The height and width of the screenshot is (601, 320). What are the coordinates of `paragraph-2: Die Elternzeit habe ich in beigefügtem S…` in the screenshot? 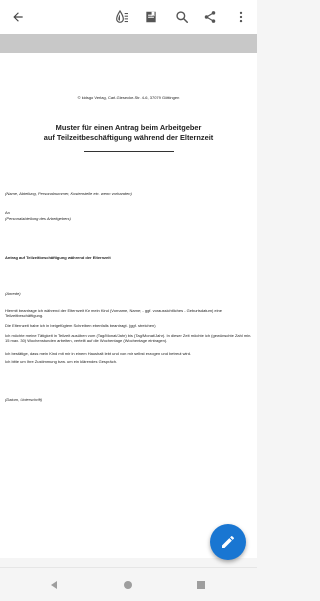 It's located at (80, 325).